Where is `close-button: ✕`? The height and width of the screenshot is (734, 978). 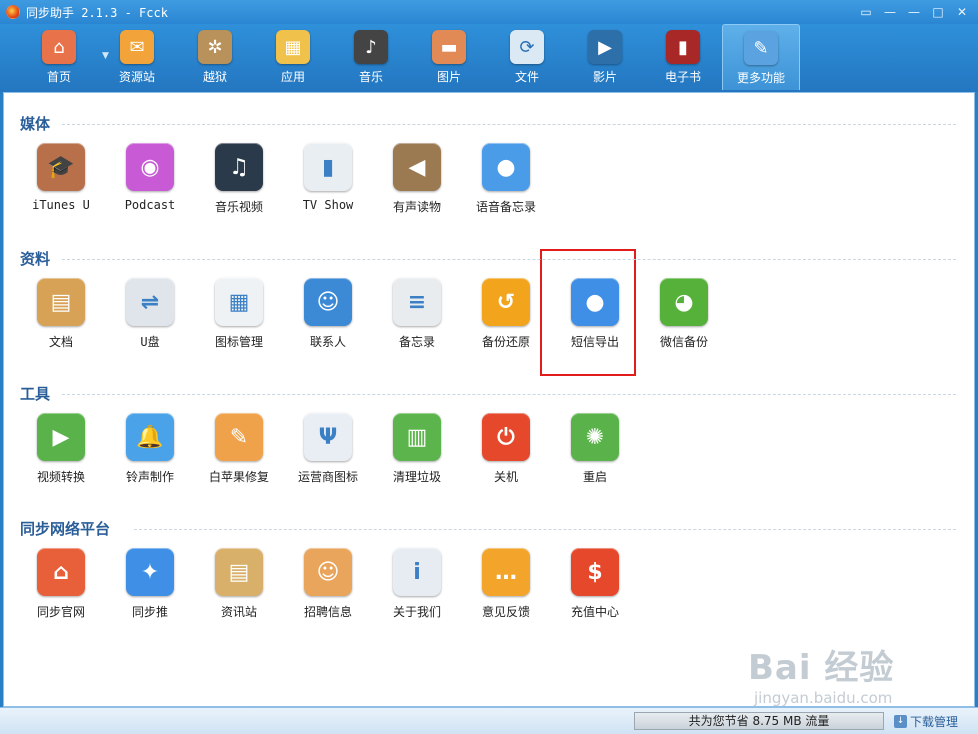 close-button: ✕ is located at coordinates (962, 12).